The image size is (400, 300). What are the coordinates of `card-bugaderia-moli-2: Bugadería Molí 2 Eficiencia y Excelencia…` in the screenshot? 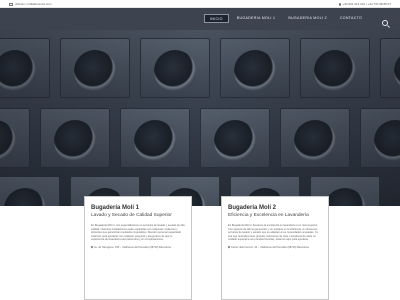 It's located at (275, 248).